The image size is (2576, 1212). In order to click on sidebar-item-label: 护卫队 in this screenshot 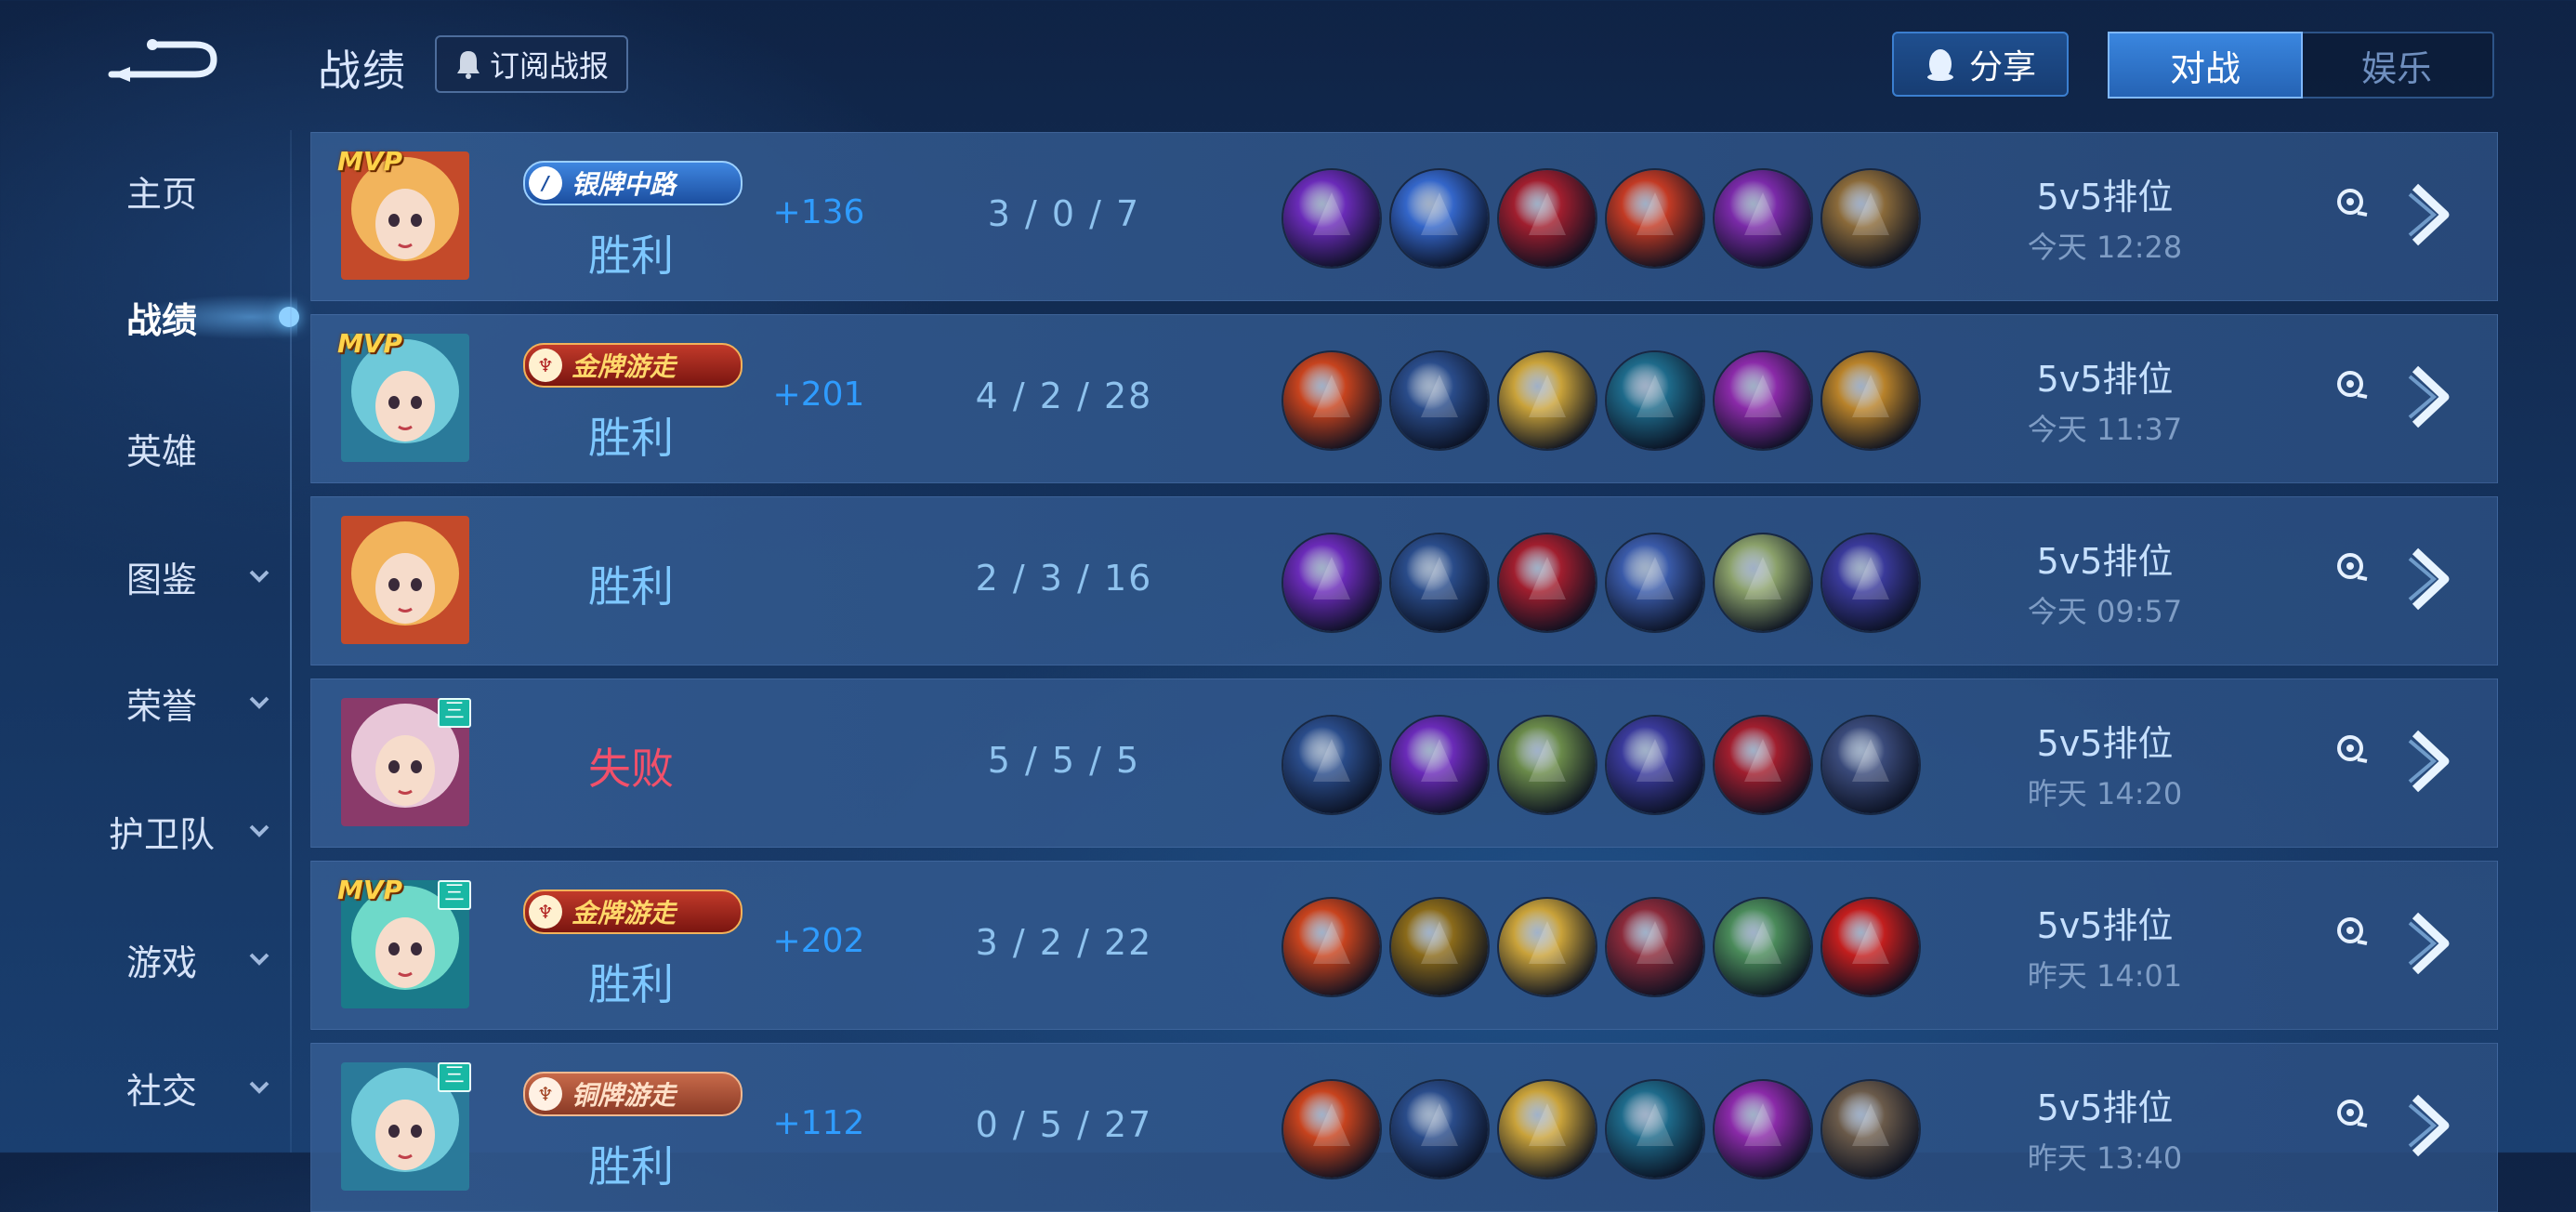, I will do `click(161, 834)`.